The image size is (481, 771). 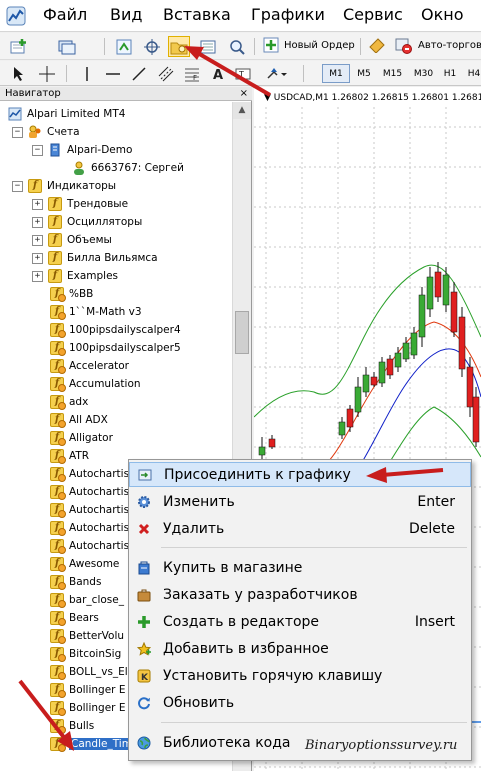 What do you see at coordinates (300, 474) in the screenshot?
I see `menu-attach-to-chart: Присоединить к графику` at bounding box center [300, 474].